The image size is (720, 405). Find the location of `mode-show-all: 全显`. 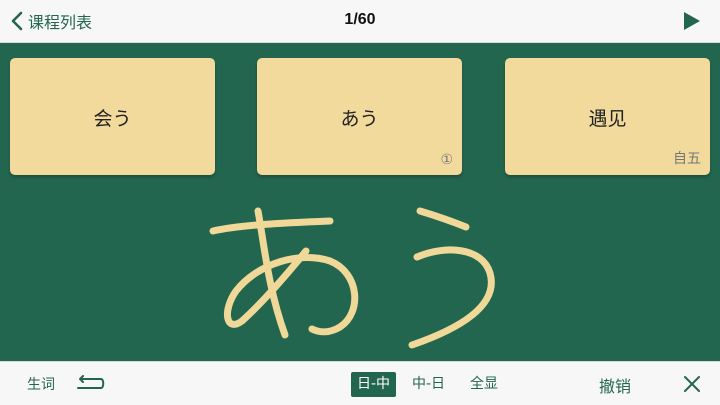

mode-show-all: 全显 is located at coordinates (484, 384).